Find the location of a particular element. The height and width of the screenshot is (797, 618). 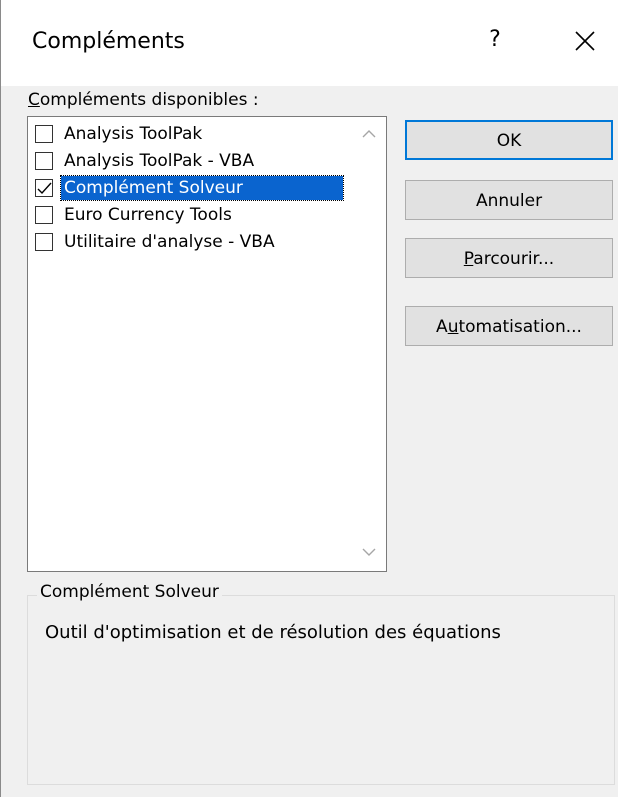

checkmark-icon is located at coordinates (44, 188).